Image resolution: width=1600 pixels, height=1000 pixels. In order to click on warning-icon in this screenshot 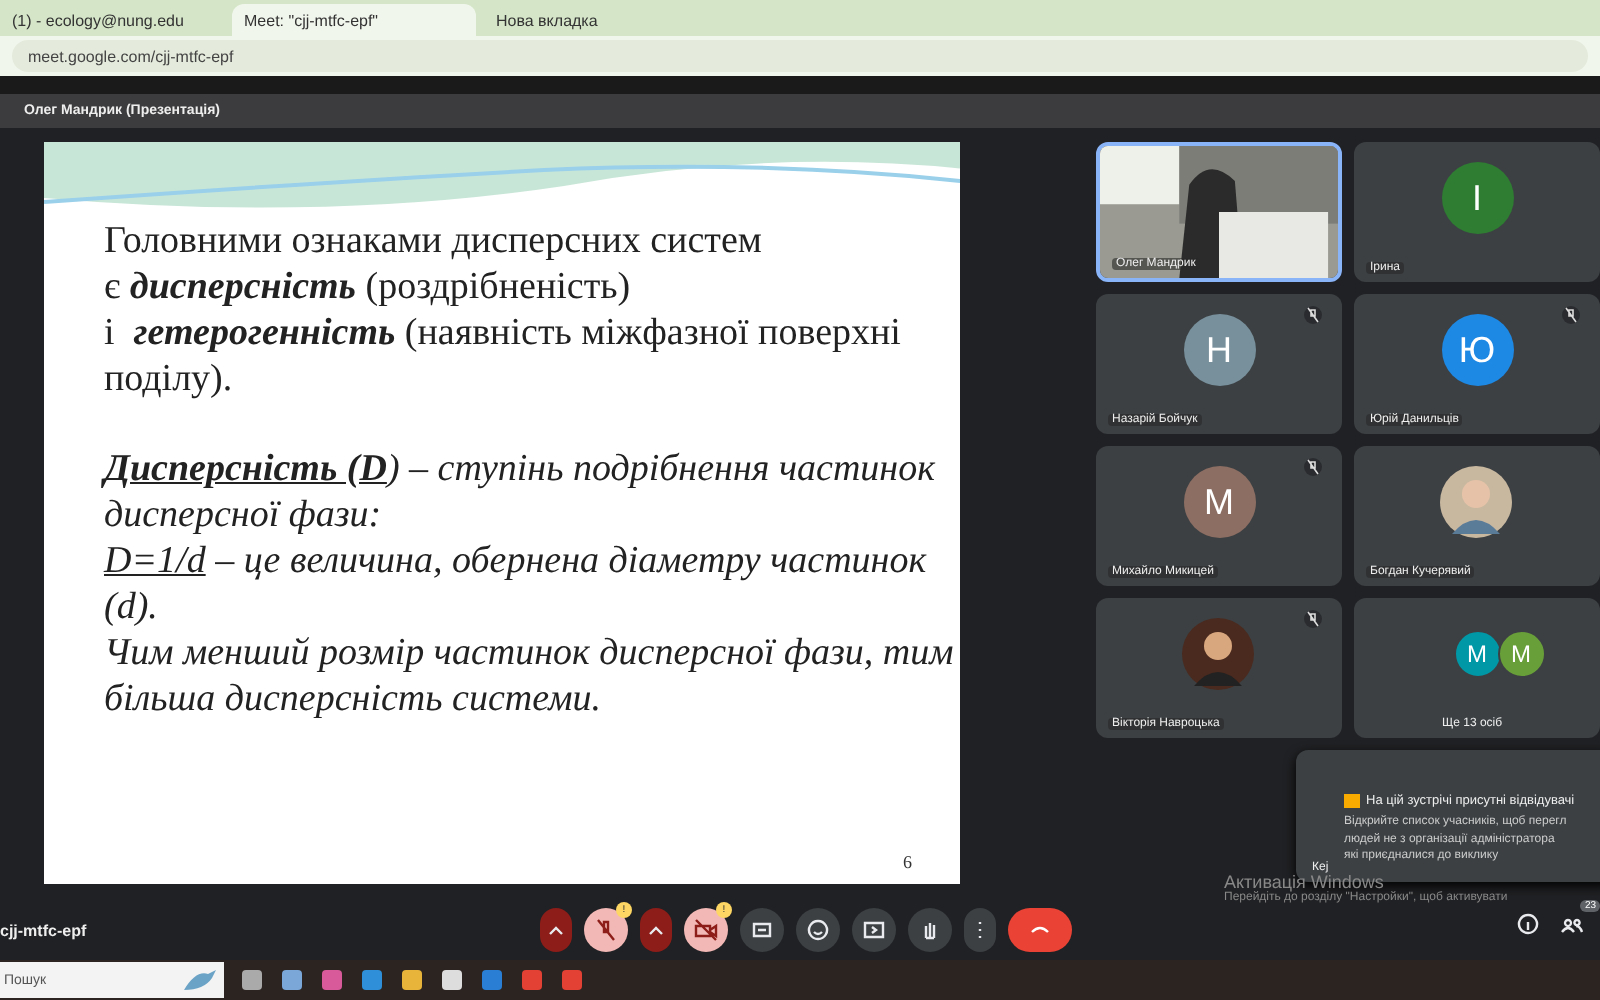, I will do `click(1352, 801)`.